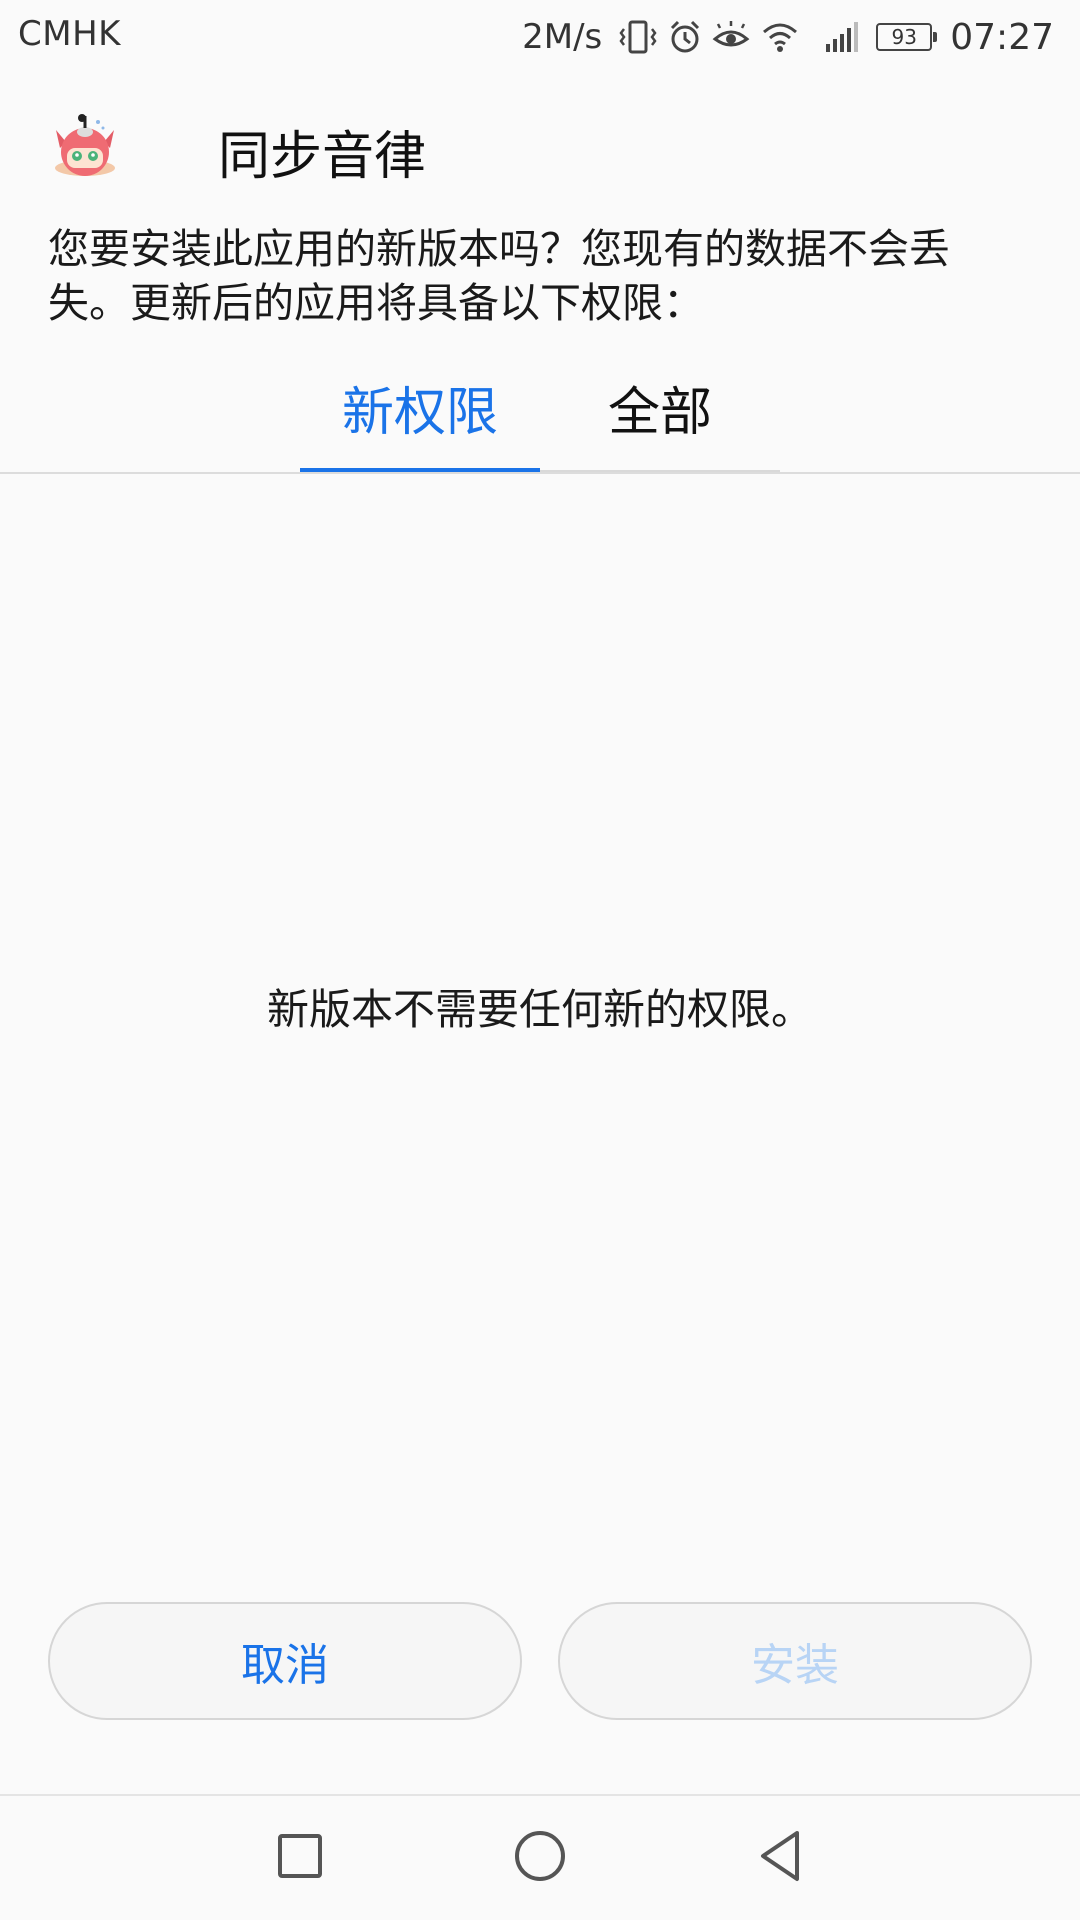  Describe the element at coordinates (731, 37) in the screenshot. I see `eye-comfort-icon` at that location.